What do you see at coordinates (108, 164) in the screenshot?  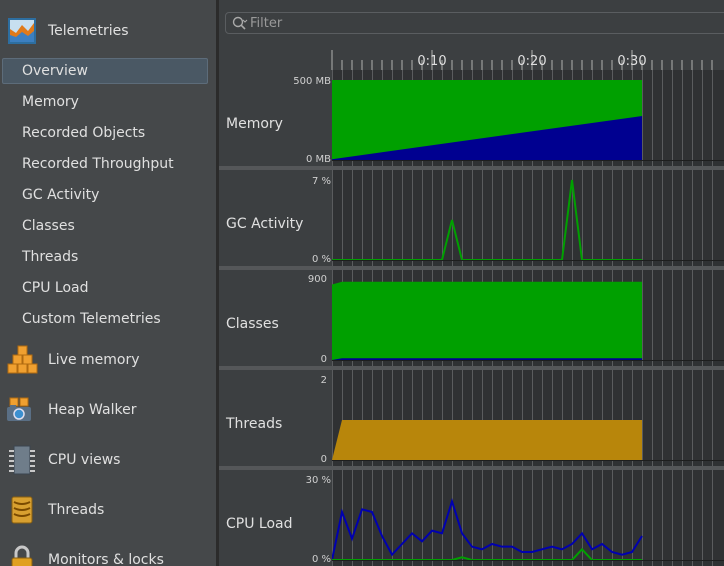 I see `sidebar-item-recorded-throughput: Recorded Throughput` at bounding box center [108, 164].